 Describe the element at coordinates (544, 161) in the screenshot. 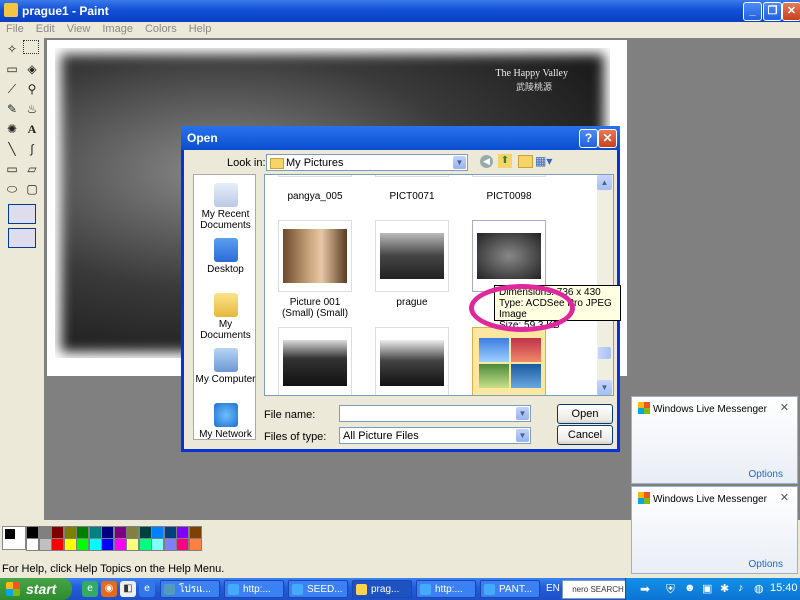

I see `view-menu-icon: ▦▾` at that location.